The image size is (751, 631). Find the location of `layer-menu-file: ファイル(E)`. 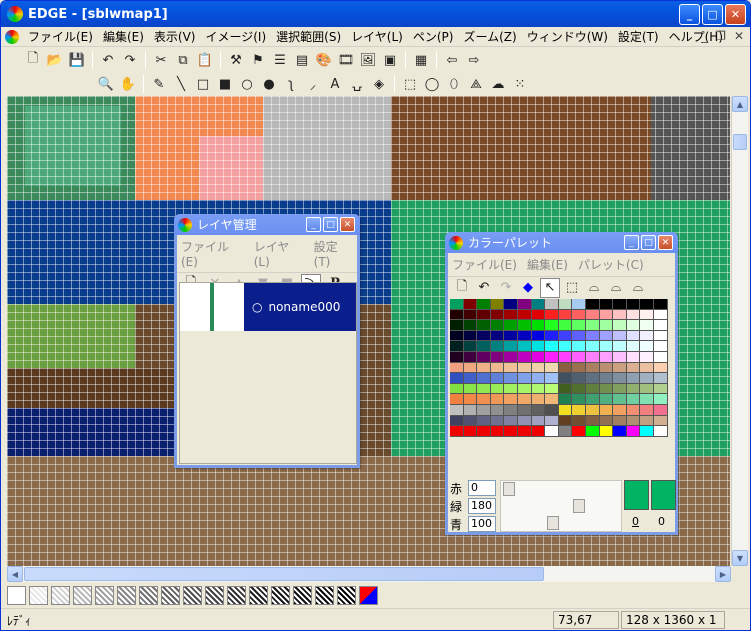

layer-menu-file: ファイル(E) is located at coordinates (212, 253).